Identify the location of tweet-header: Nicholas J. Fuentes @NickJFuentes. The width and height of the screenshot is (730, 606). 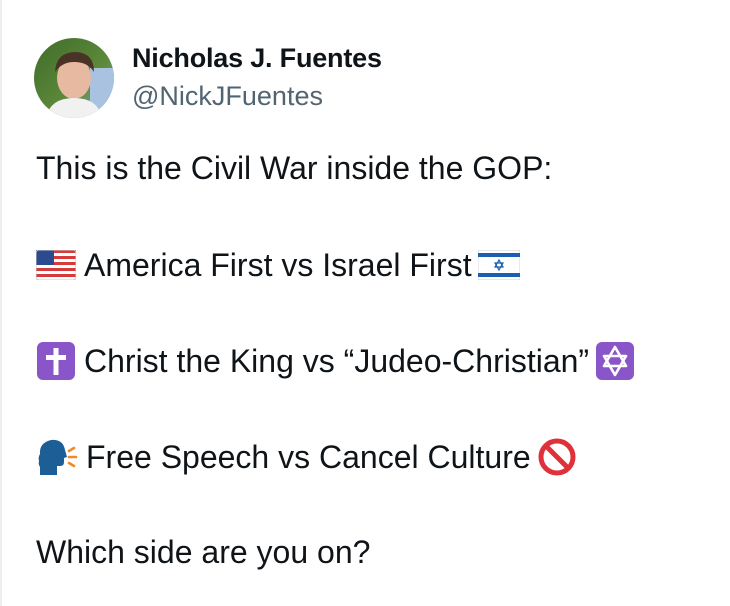
(208, 78).